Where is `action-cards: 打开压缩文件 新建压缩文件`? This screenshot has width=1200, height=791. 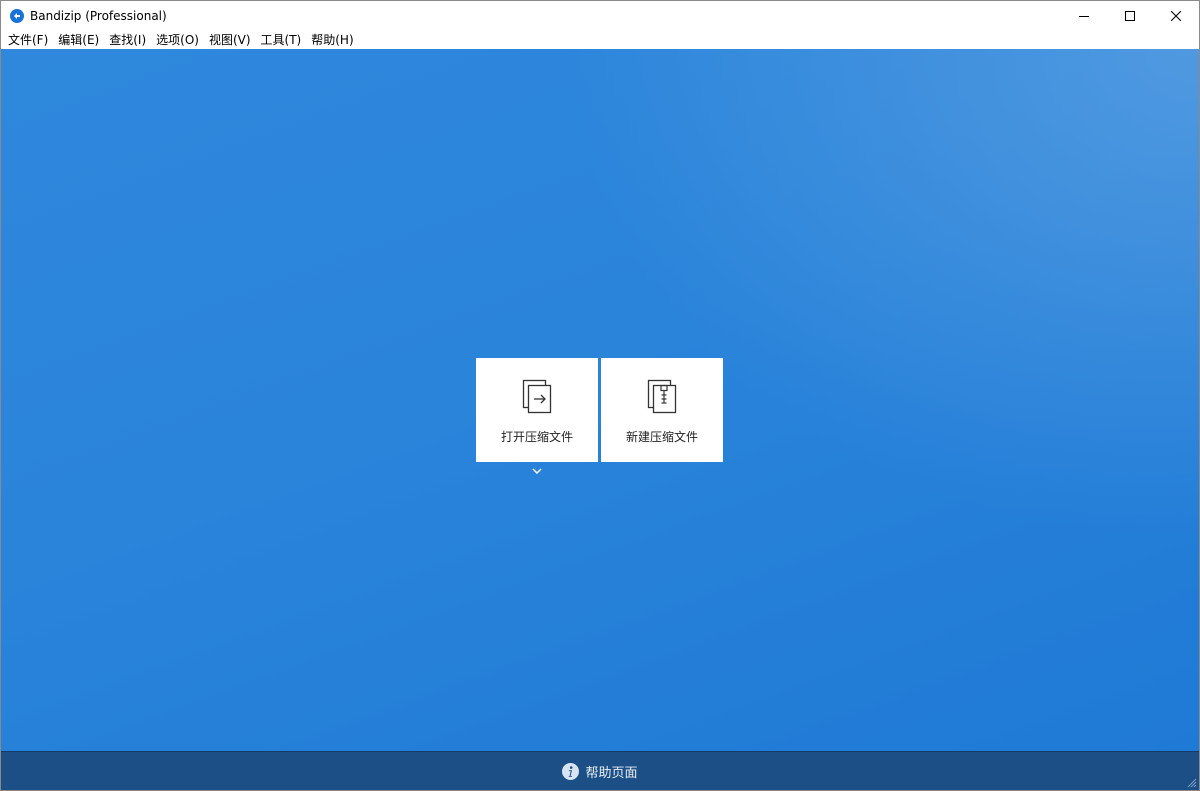 action-cards: 打开压缩文件 新建压缩文件 is located at coordinates (599, 410).